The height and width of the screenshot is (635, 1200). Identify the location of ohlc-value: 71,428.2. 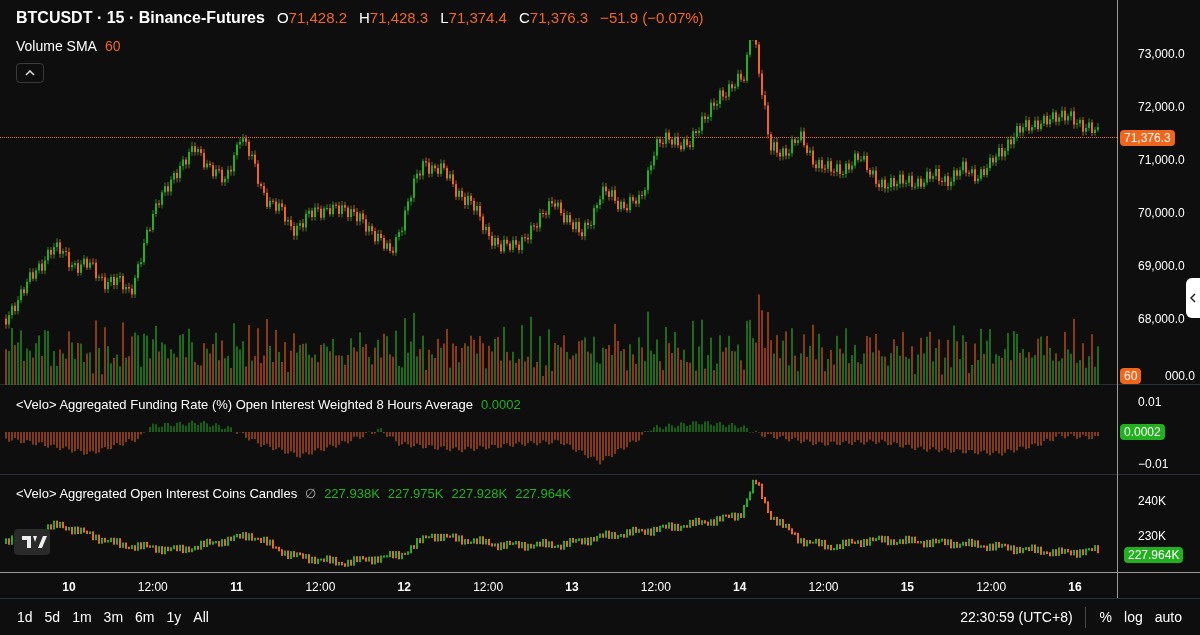
(317, 17).